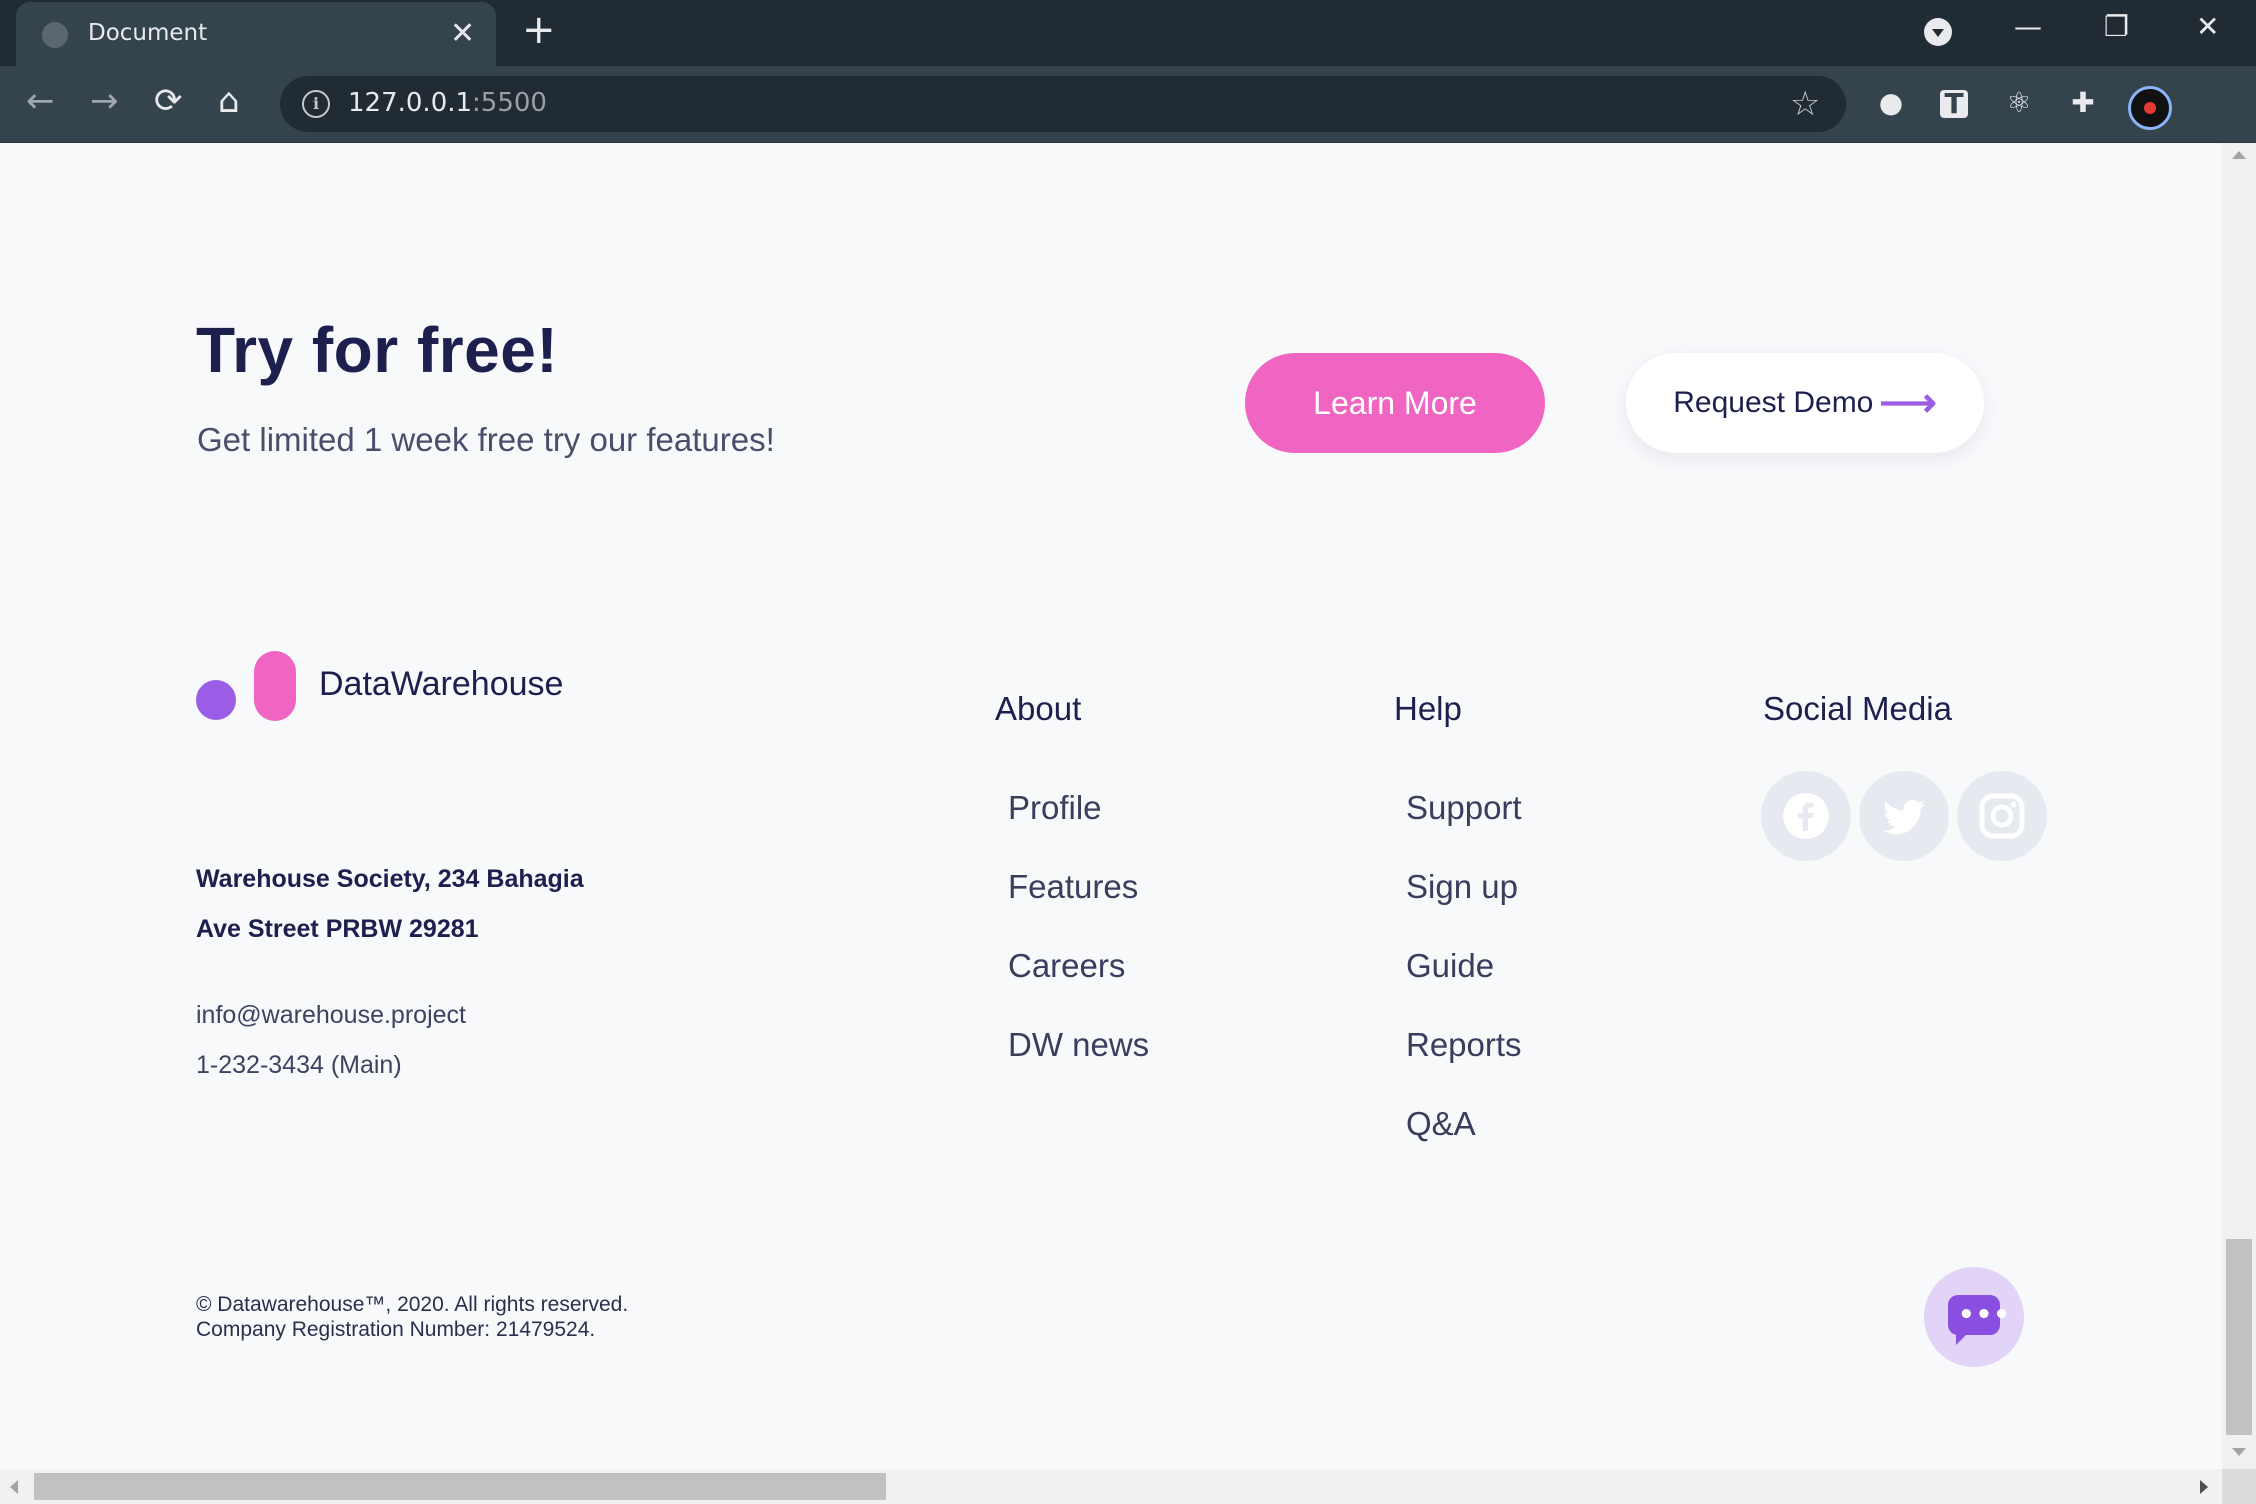  I want to click on request-demo-button: Request Demo ⟶, so click(1805, 403).